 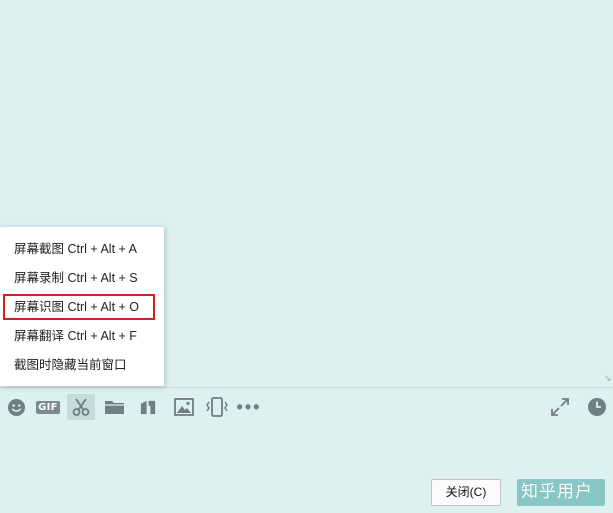 I want to click on shake-window-icon, so click(x=217, y=407).